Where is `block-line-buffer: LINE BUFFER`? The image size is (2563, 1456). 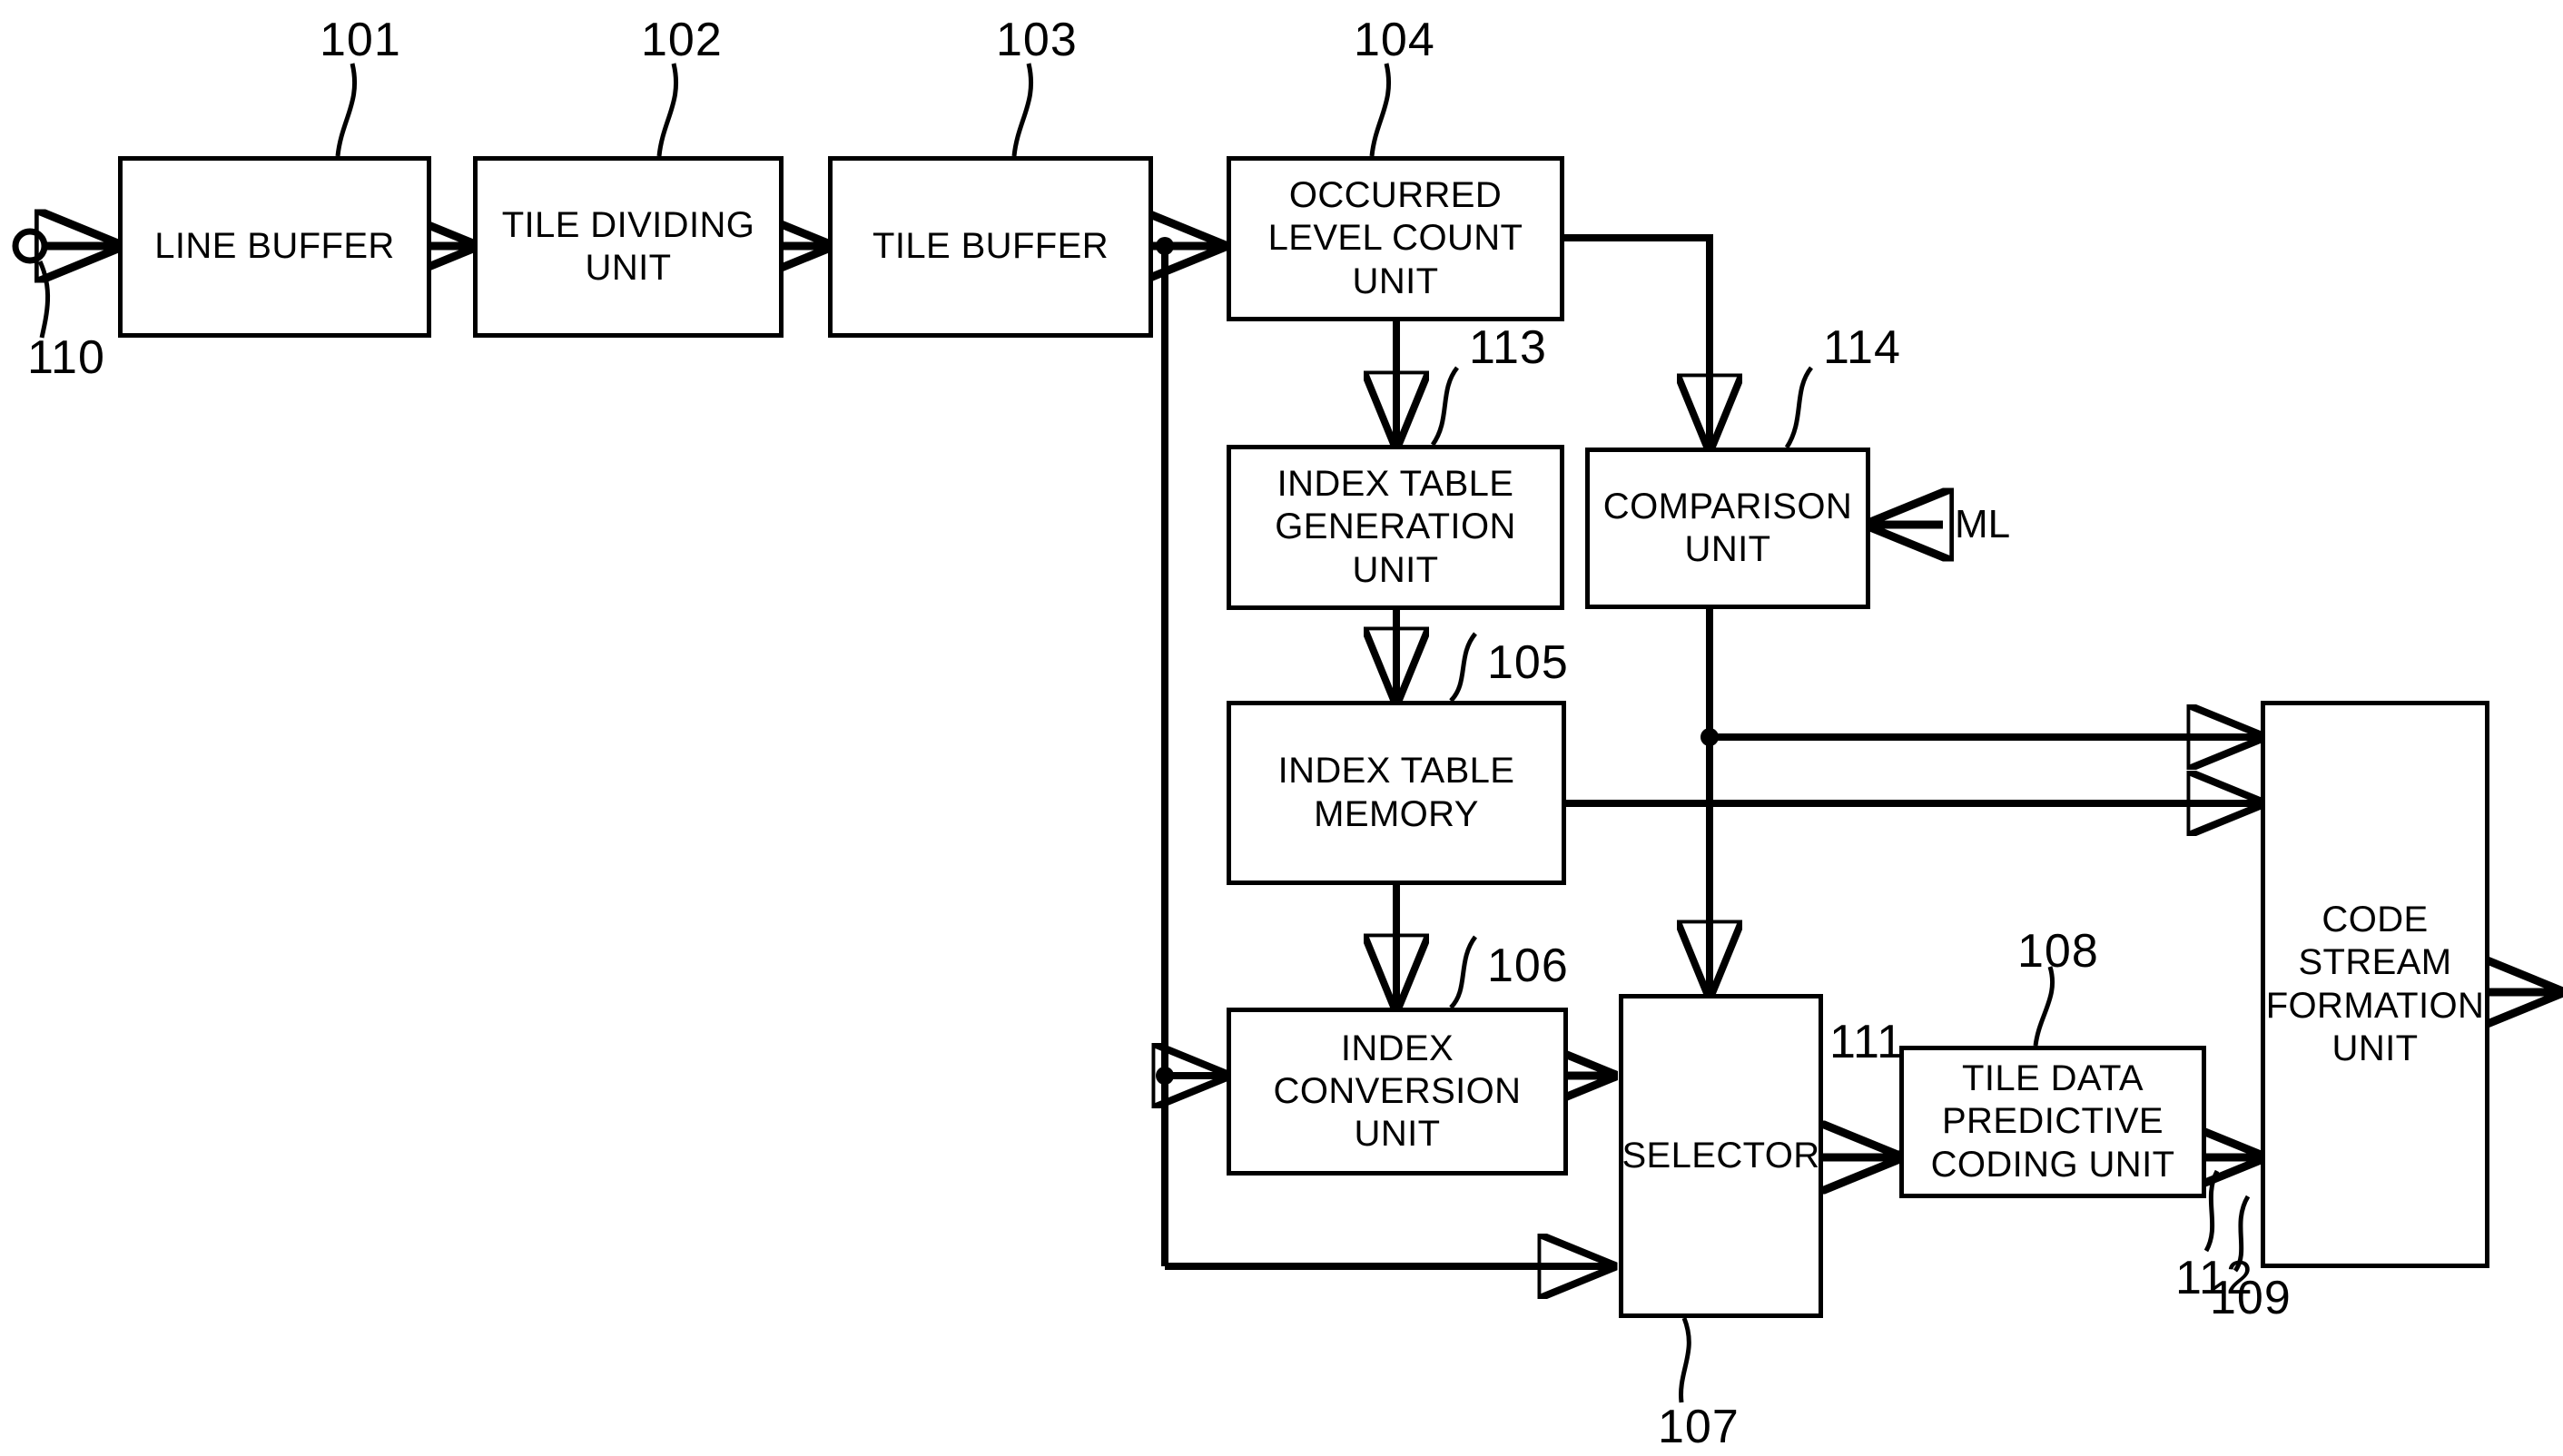 block-line-buffer: LINE BUFFER is located at coordinates (274, 247).